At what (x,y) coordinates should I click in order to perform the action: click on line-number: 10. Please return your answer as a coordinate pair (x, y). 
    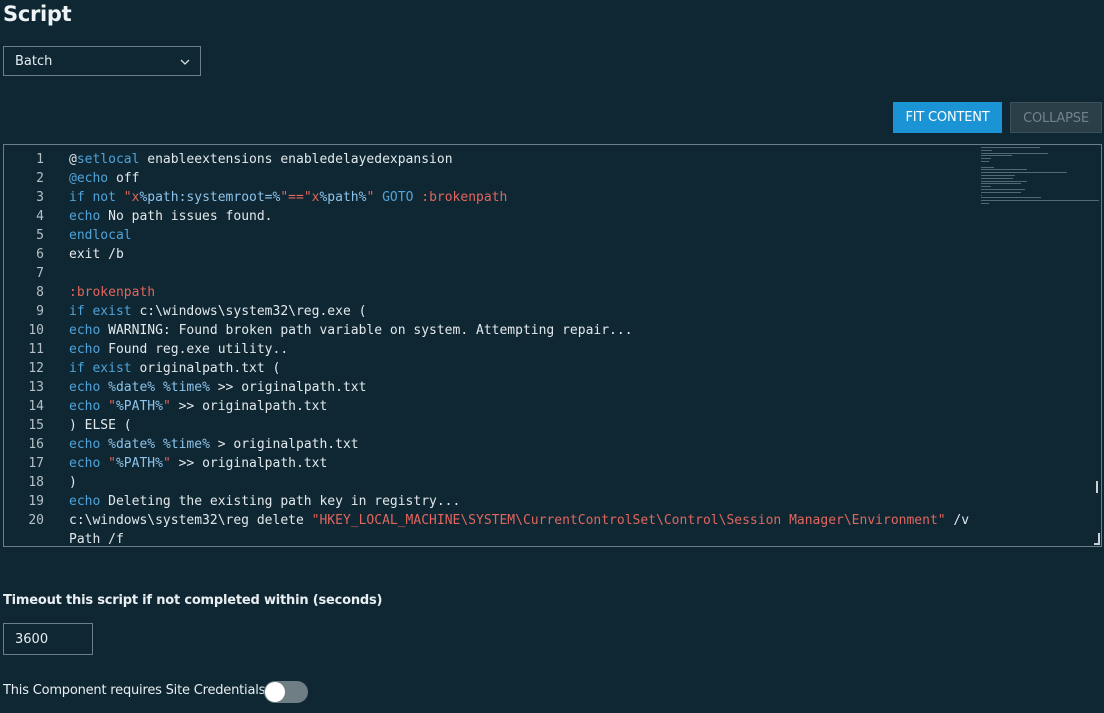
    Looking at the image, I should click on (36, 330).